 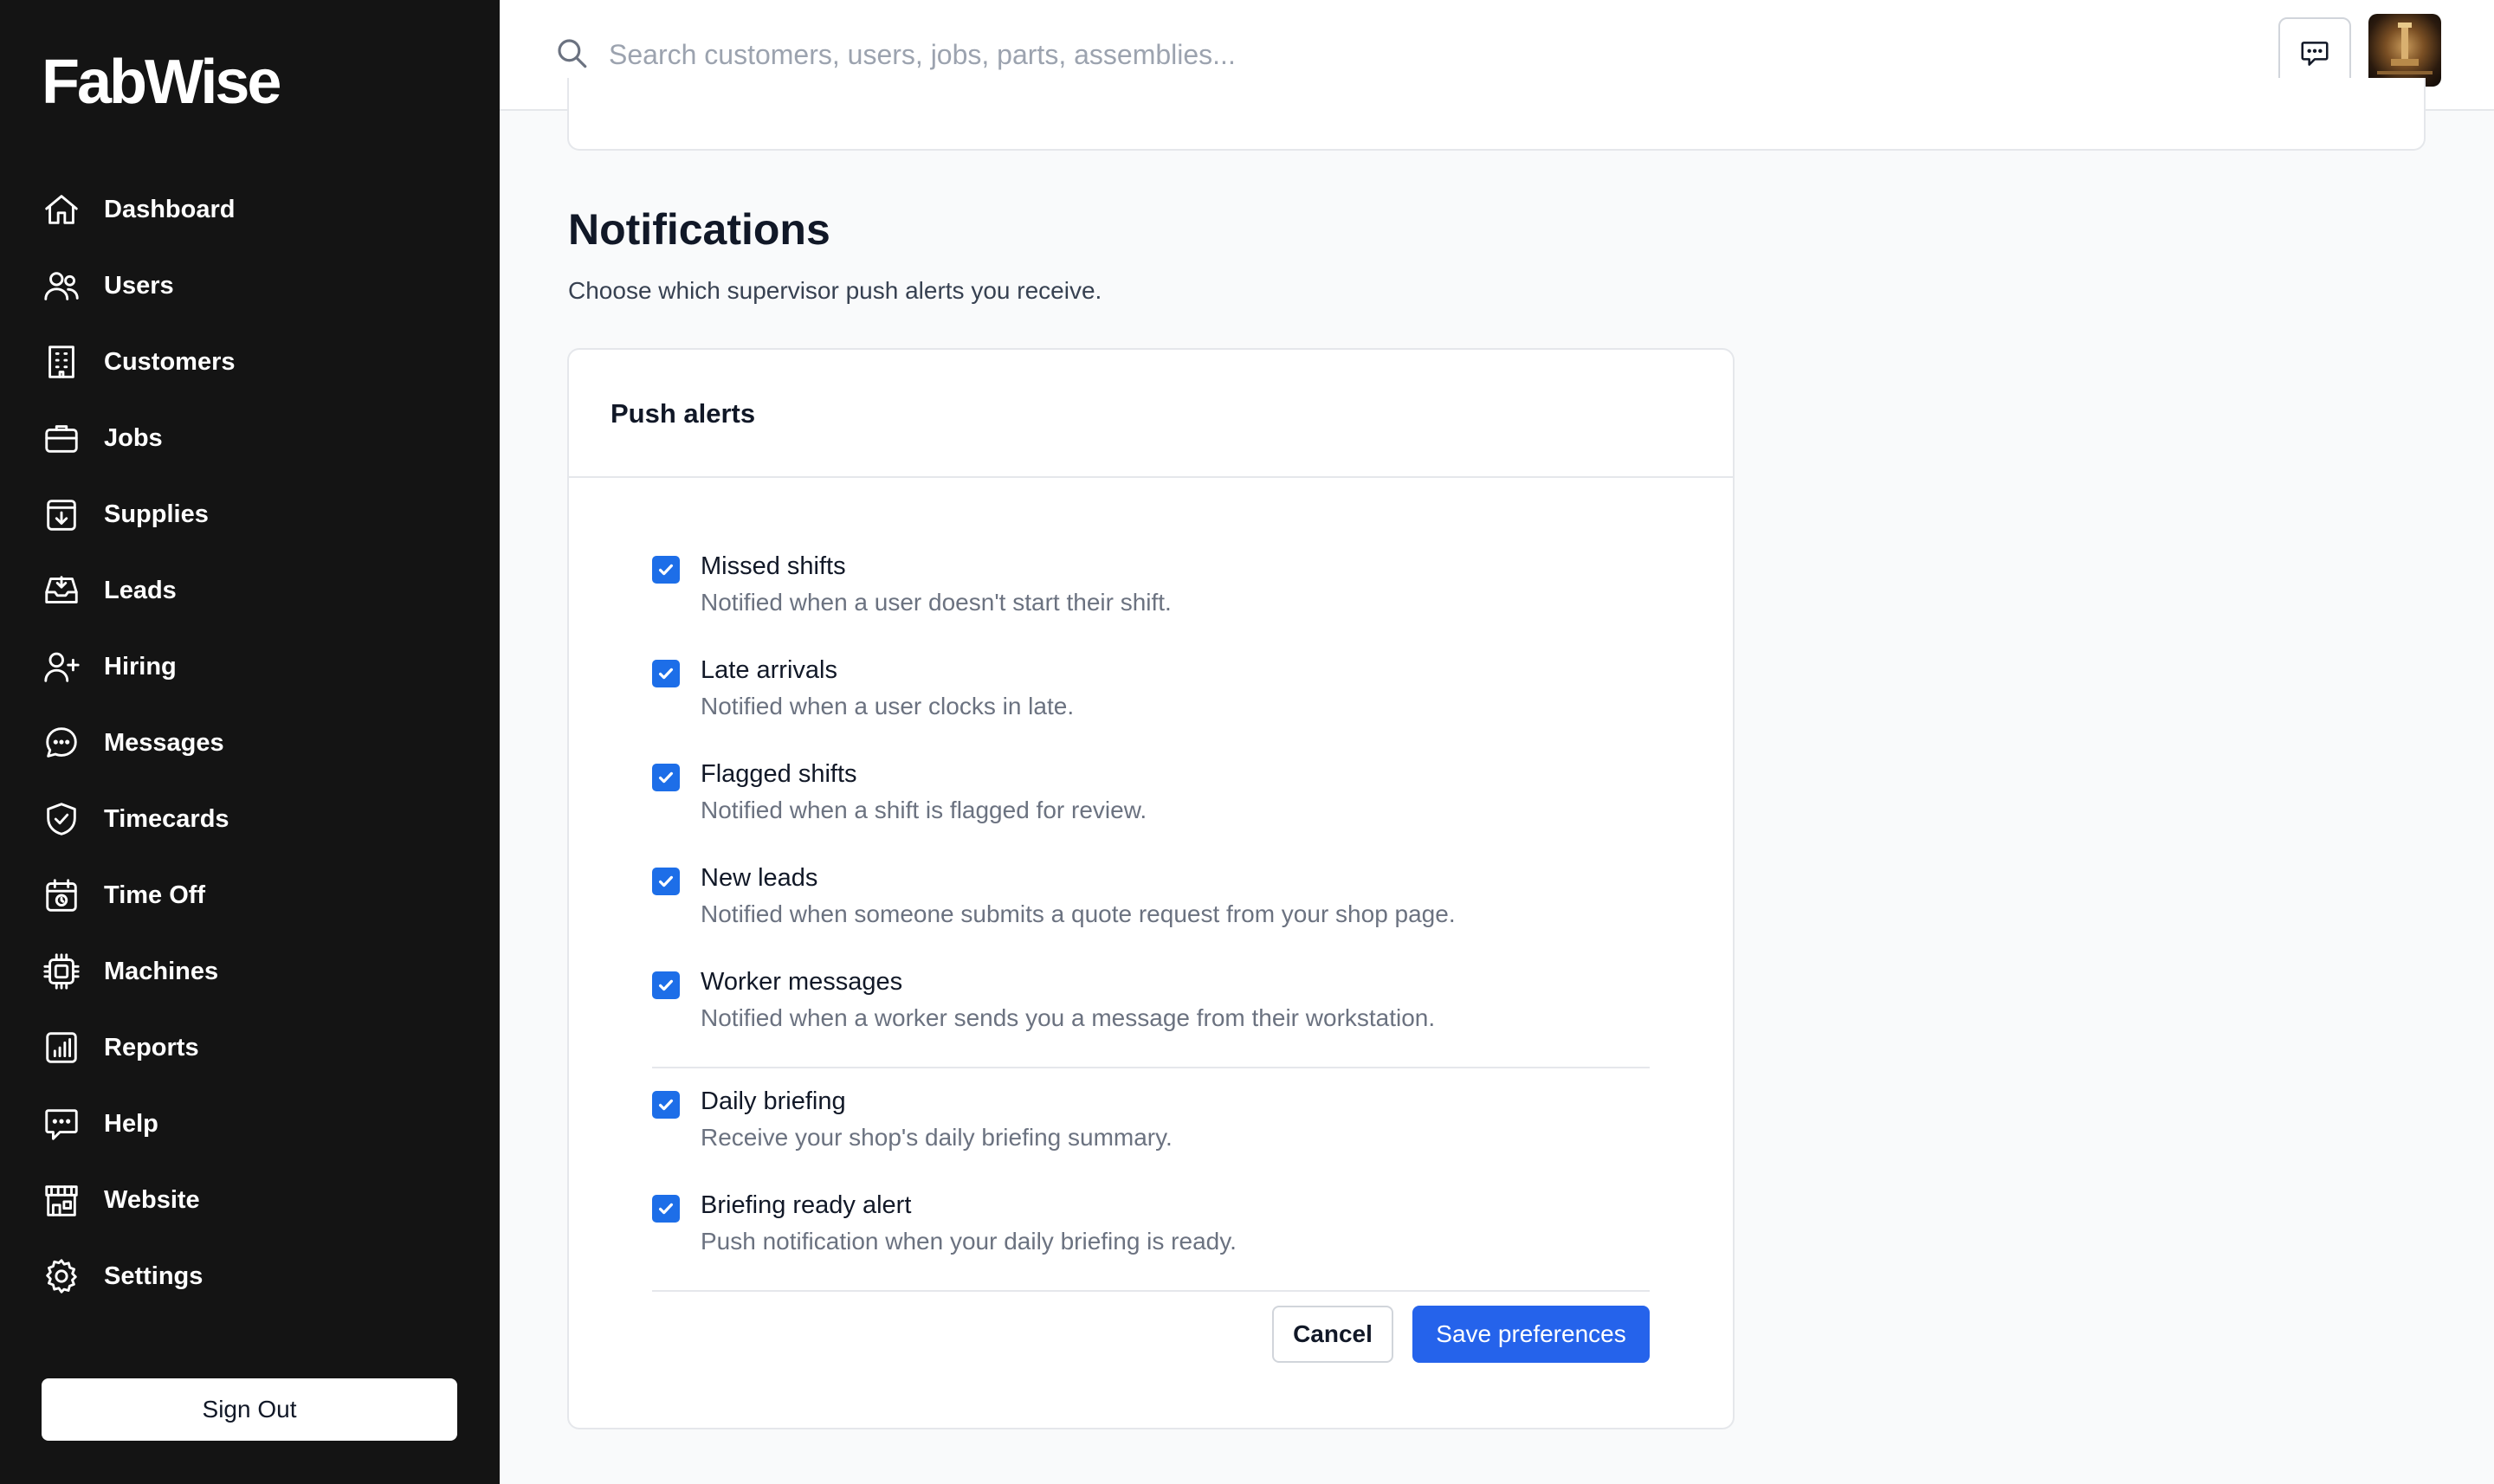 What do you see at coordinates (154, 1275) in the screenshot?
I see `sidebar-item-label: Settings` at bounding box center [154, 1275].